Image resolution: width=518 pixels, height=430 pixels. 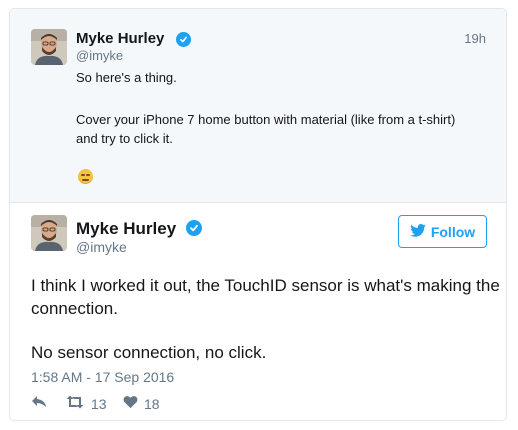 I want to click on reply-button, so click(x=39, y=403).